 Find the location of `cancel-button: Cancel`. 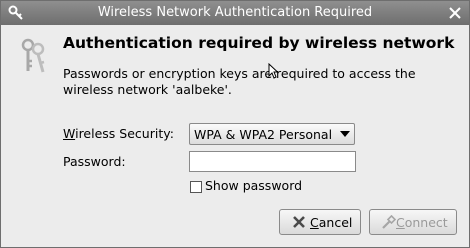

cancel-button: Cancel is located at coordinates (320, 222).